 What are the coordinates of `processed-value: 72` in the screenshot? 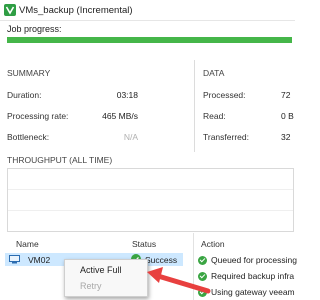 It's located at (286, 95).